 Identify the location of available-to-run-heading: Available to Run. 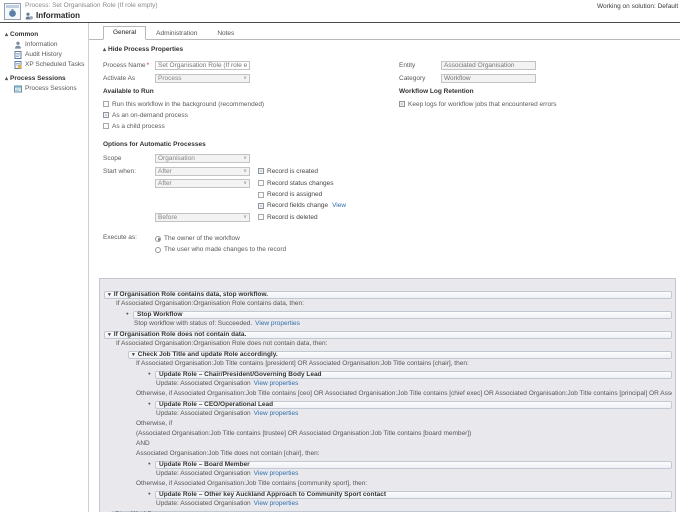
(128, 91).